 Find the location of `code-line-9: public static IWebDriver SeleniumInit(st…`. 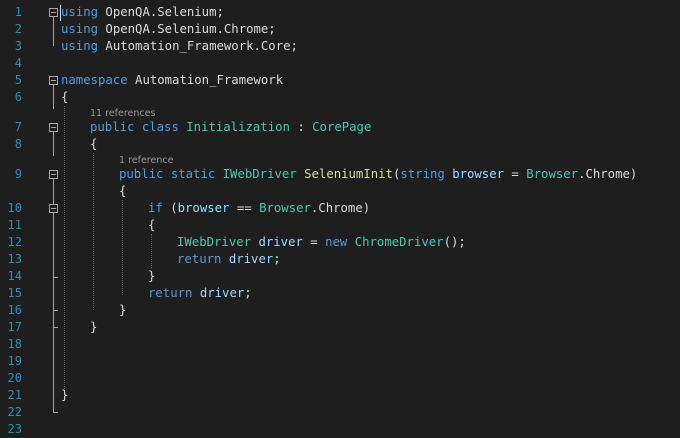

code-line-9: public static IWebDriver SeleniumInit(st… is located at coordinates (378, 174).